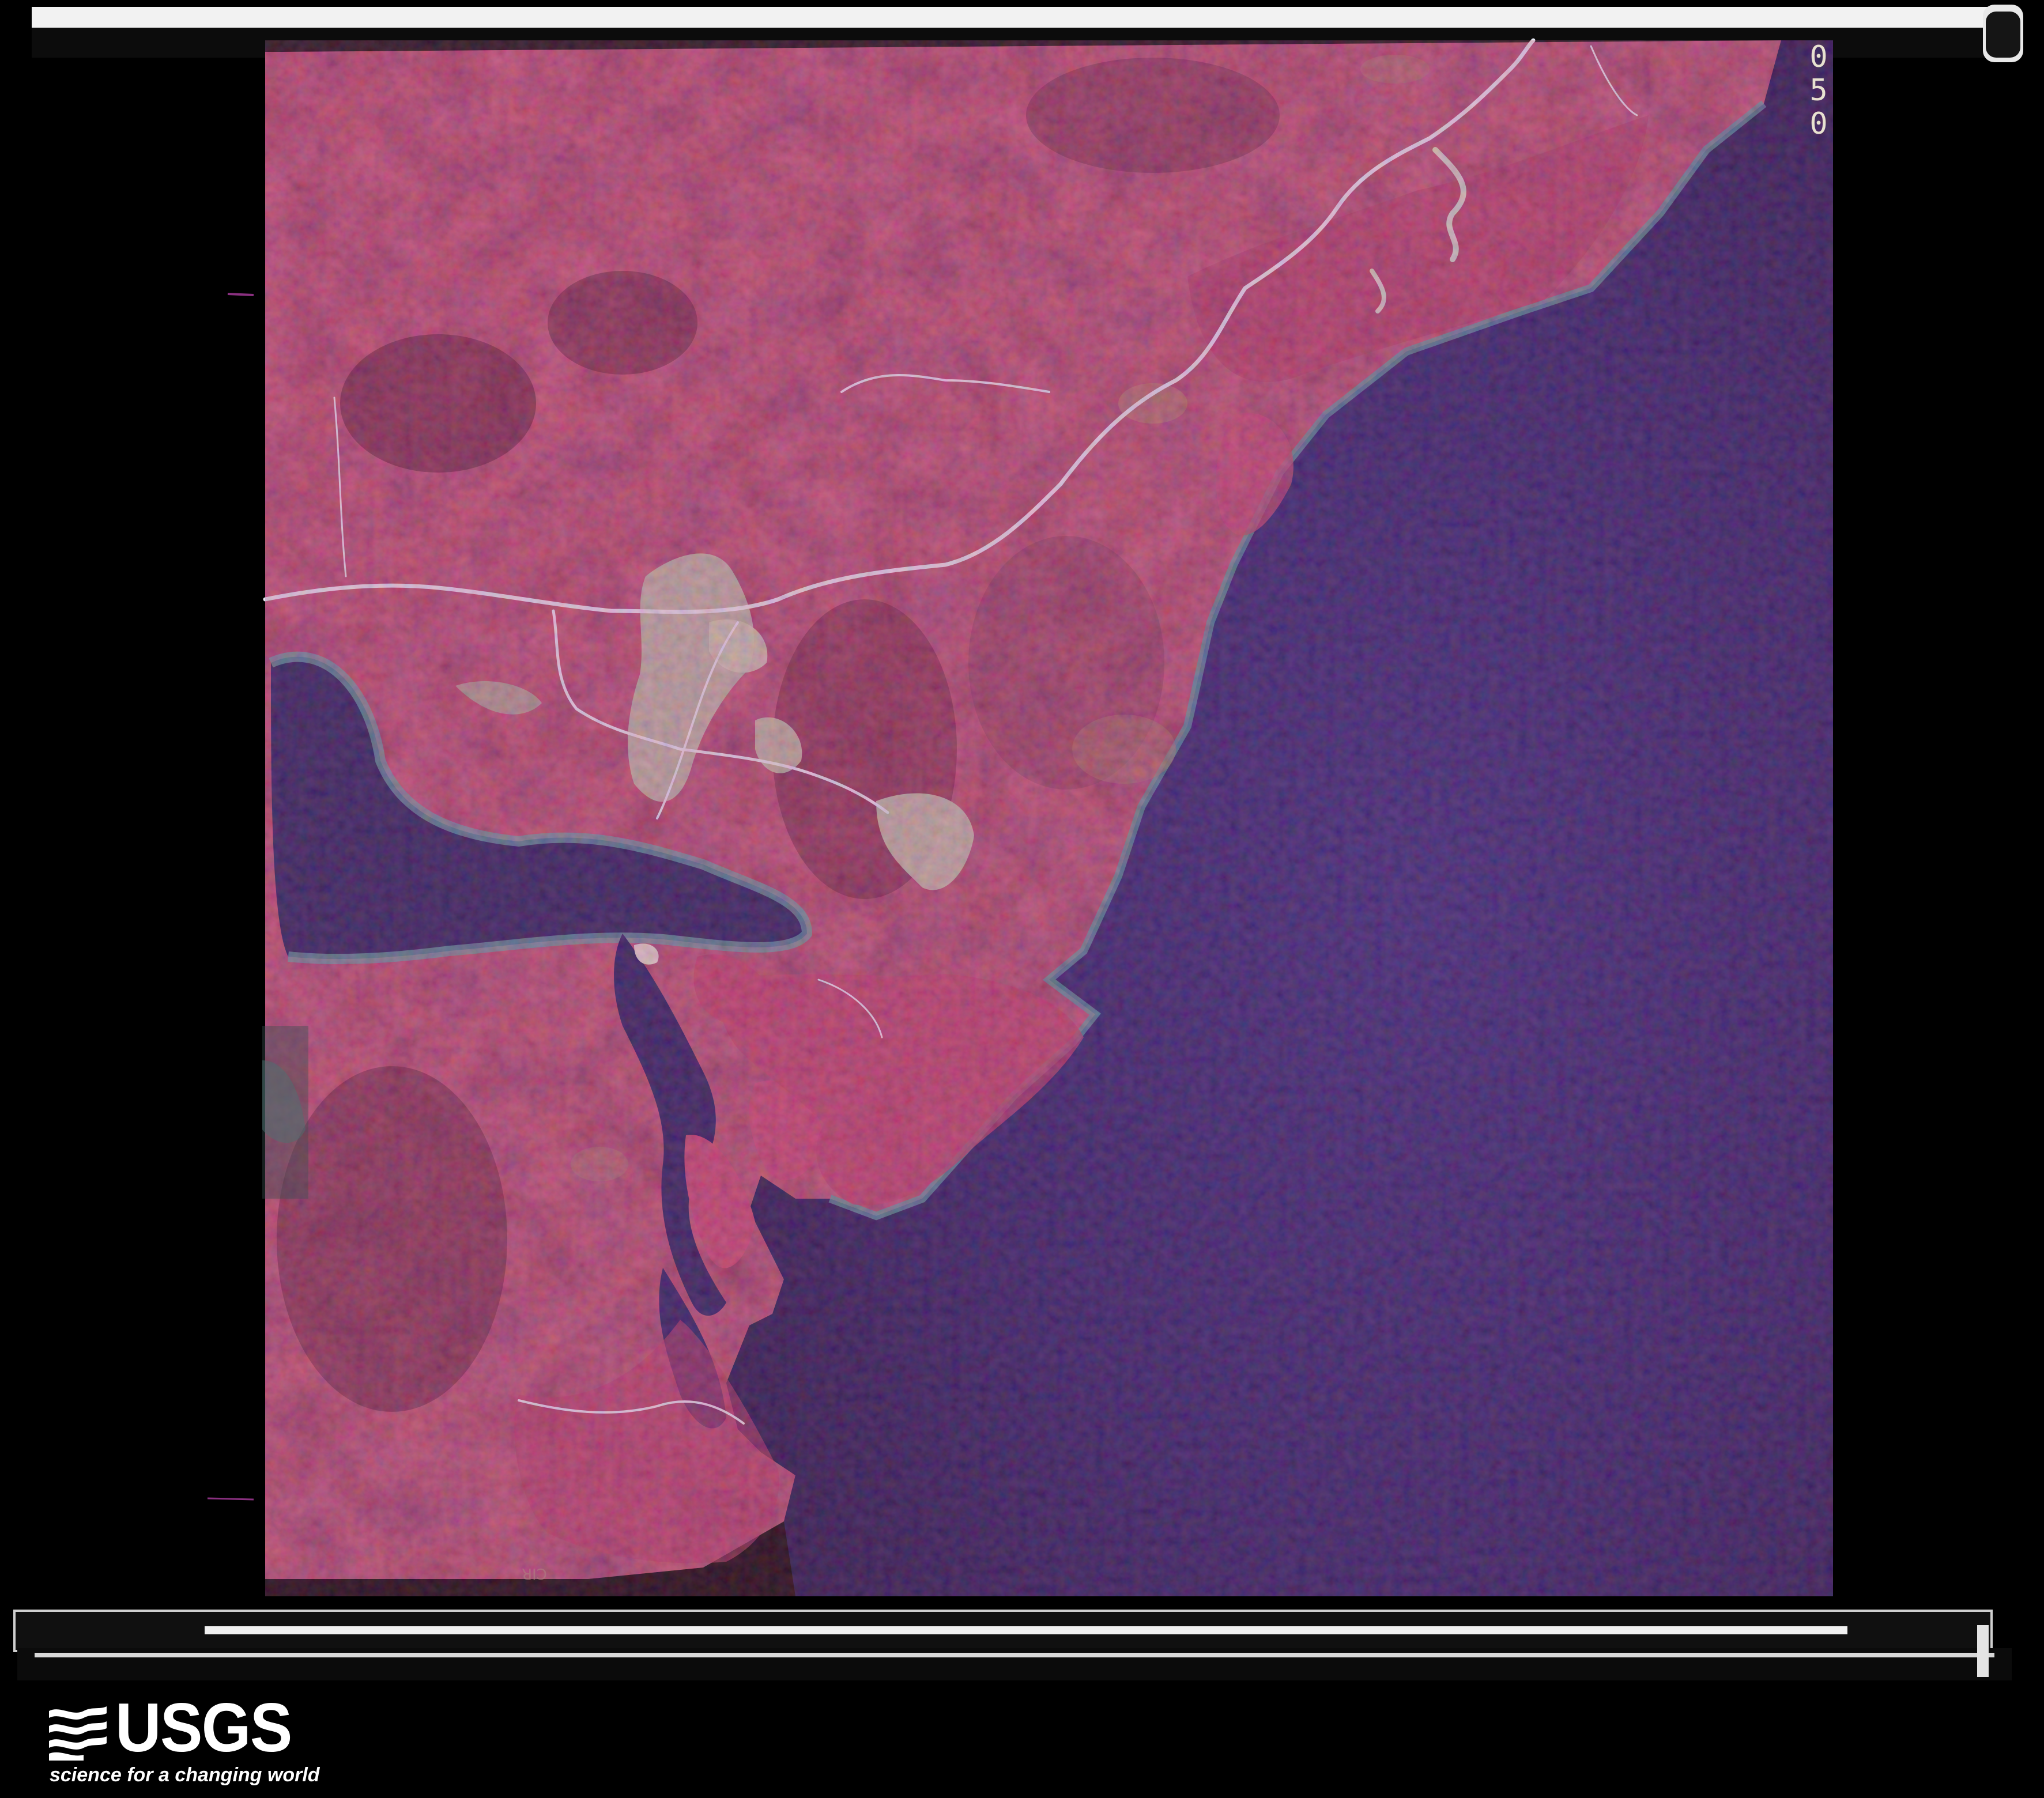 This screenshot has width=2044, height=1798. What do you see at coordinates (204, 1727) in the screenshot?
I see `usgs-logo-wordmark: USGS` at bounding box center [204, 1727].